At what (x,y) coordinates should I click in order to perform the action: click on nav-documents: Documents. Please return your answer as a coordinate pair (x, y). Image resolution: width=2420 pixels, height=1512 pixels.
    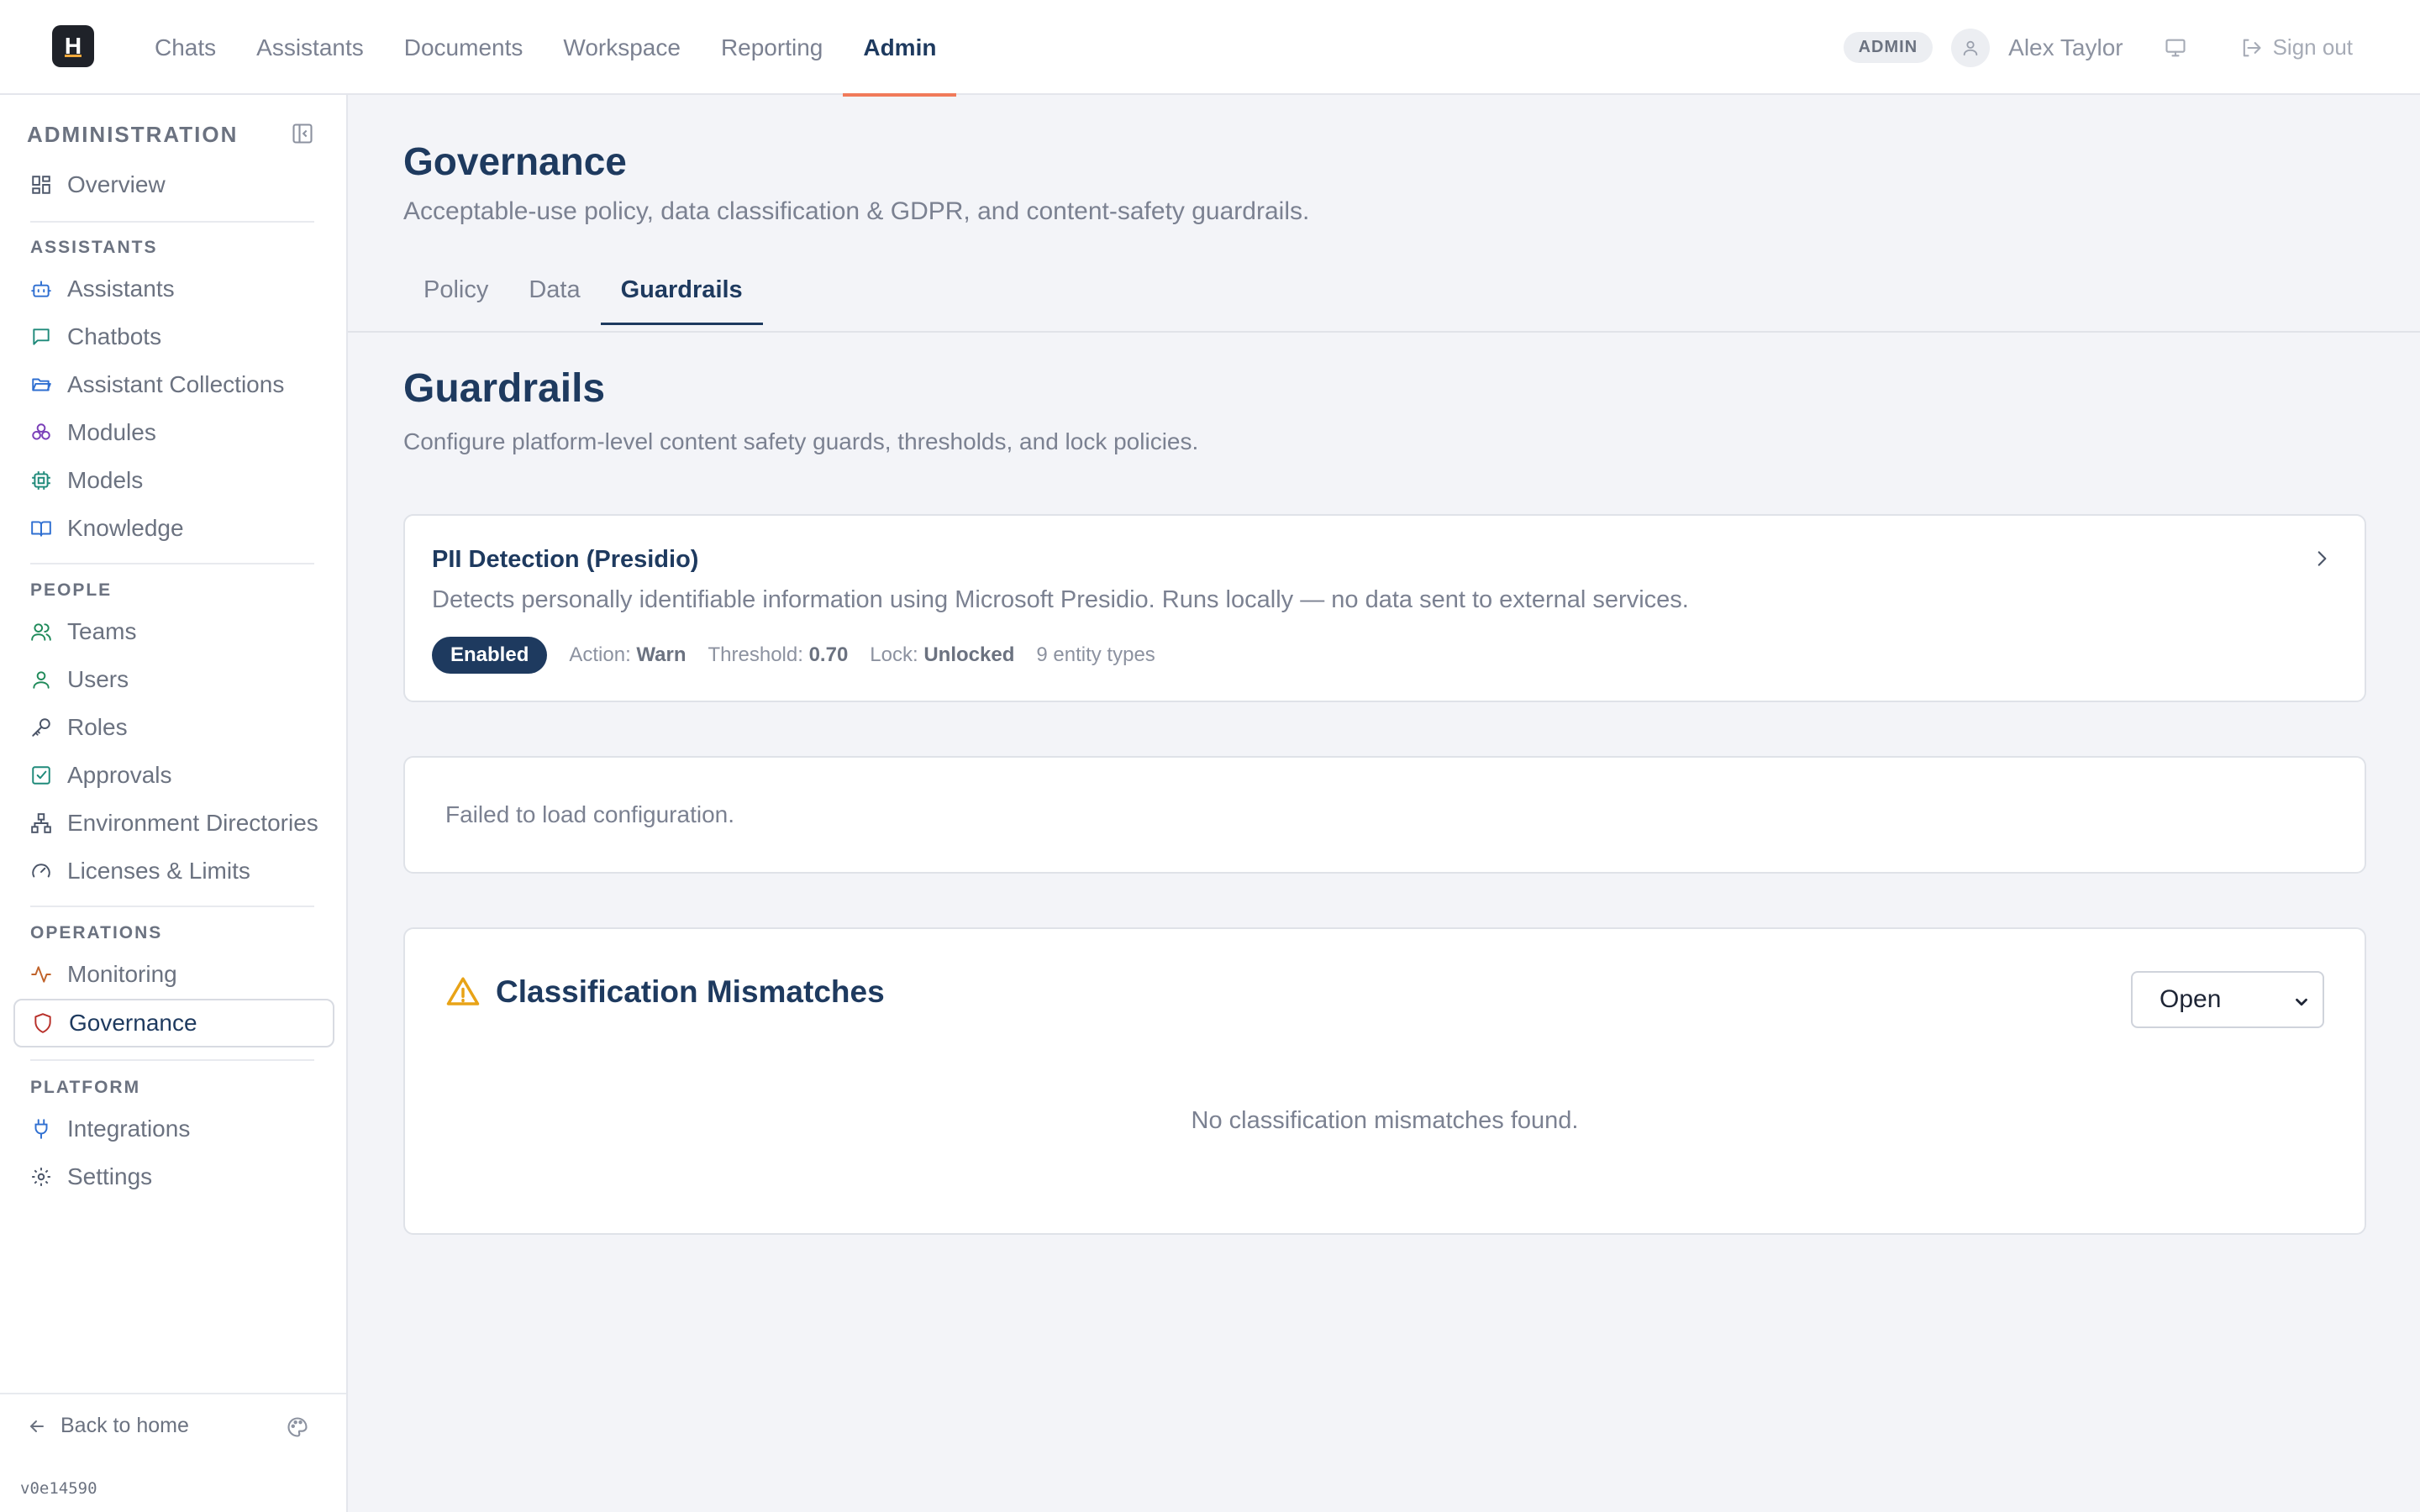
    Looking at the image, I should click on (464, 47).